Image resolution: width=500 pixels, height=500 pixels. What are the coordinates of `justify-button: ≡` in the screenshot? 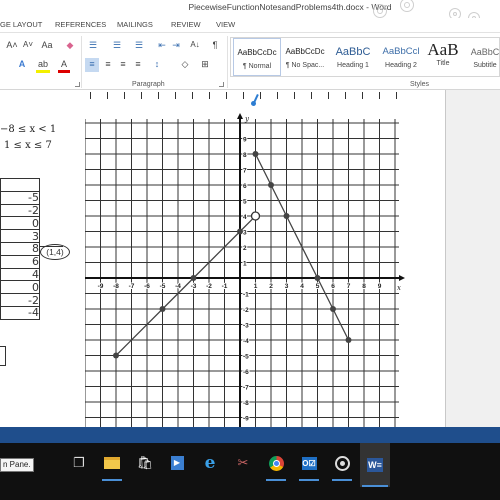 It's located at (138, 64).